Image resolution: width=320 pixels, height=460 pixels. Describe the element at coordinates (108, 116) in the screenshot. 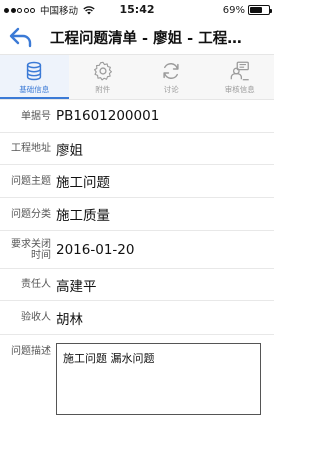

I see `order-no-value: PB1601200001` at that location.